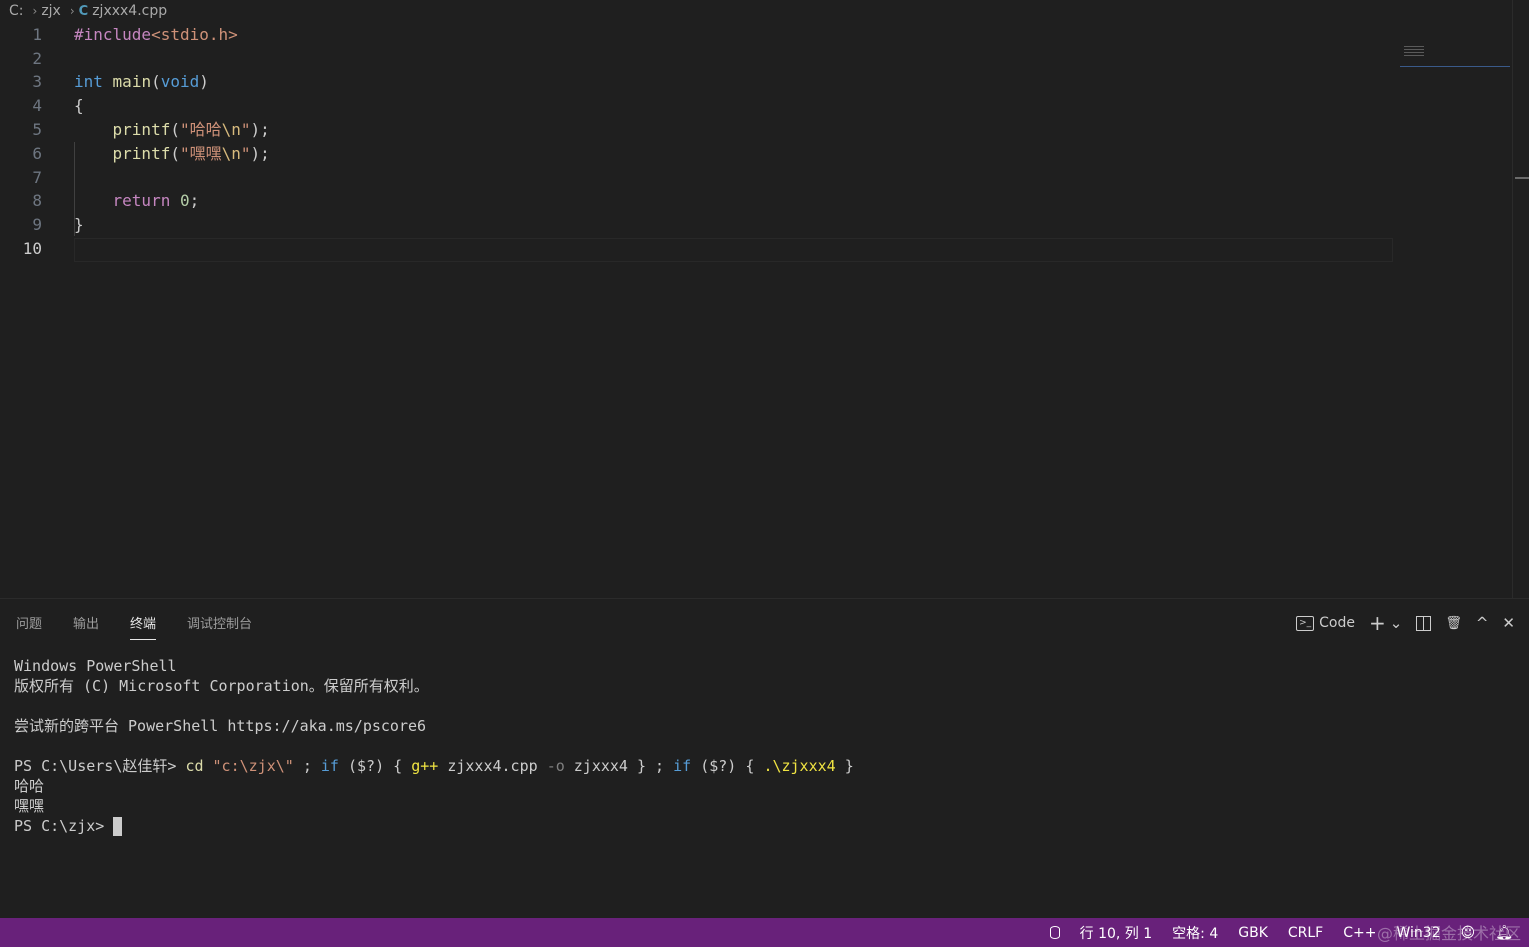 The width and height of the screenshot is (1529, 947). Describe the element at coordinates (696, 130) in the screenshot. I see `code-line: 5 printf("哈哈\n");` at that location.